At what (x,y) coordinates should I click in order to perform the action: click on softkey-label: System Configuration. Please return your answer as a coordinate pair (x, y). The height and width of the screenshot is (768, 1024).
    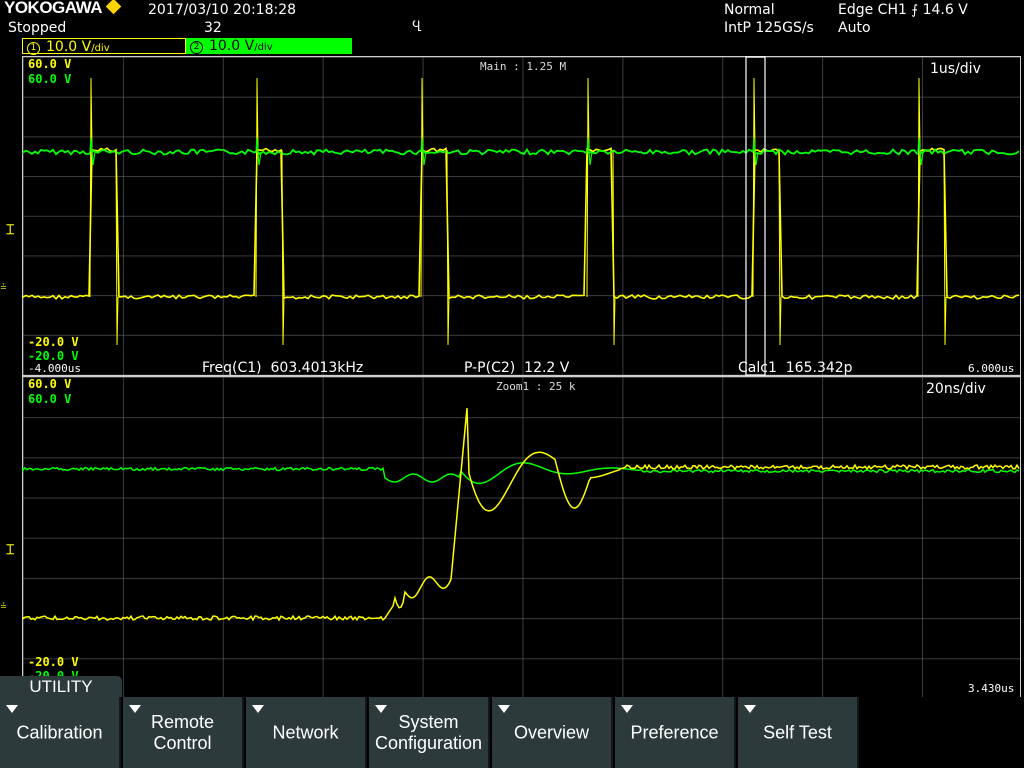
    Looking at the image, I should click on (428, 732).